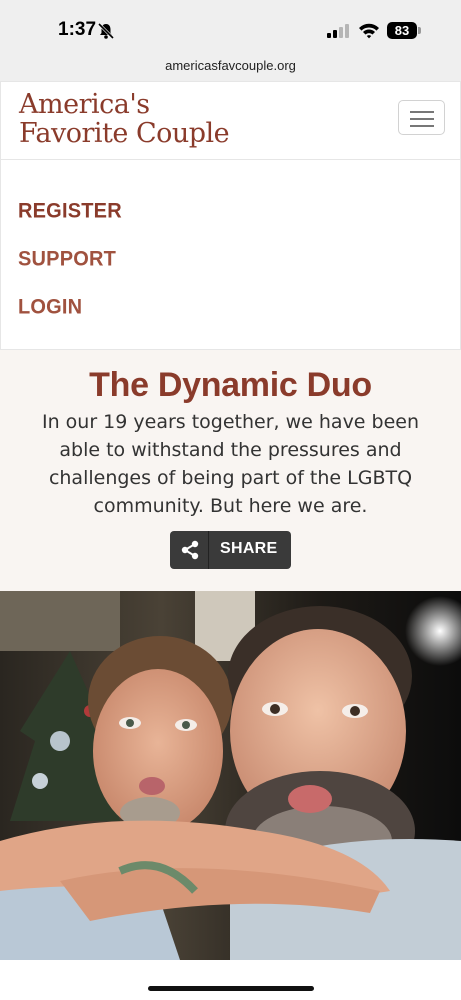  I want to click on bell-slash-icon, so click(106, 31).